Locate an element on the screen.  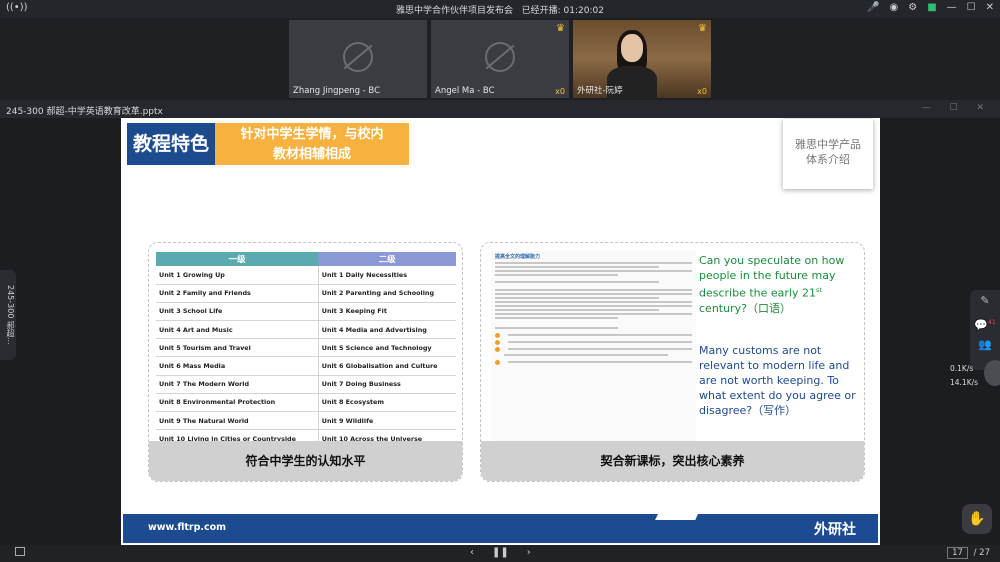
slide-nav: ‹ ❚❚ › is located at coordinates (500, 552).